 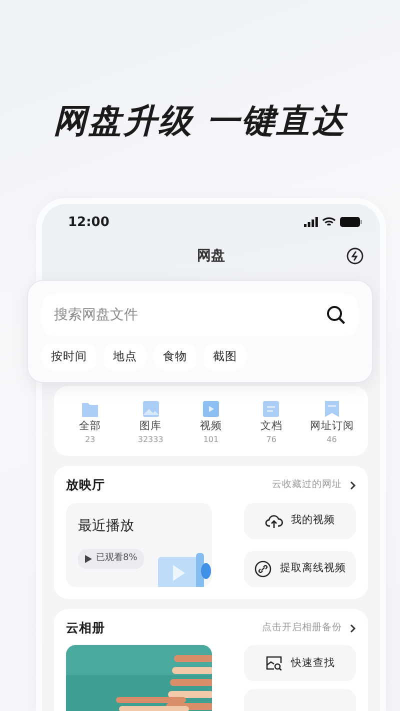 What do you see at coordinates (329, 222) in the screenshot?
I see `wifi-icon` at bounding box center [329, 222].